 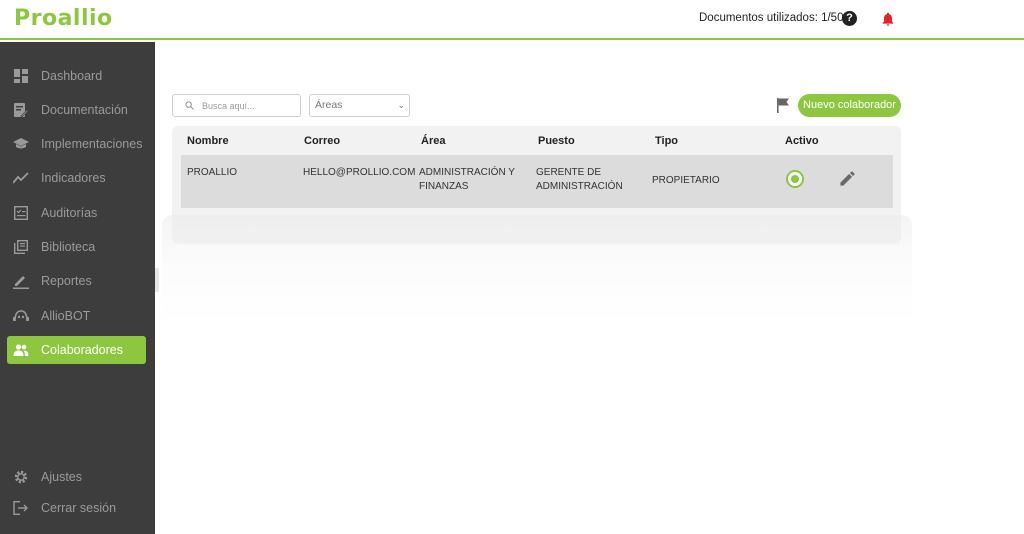 What do you see at coordinates (512, 20) in the screenshot?
I see `top-bar: Proallio Documentos utilizados: 1/50 ?` at bounding box center [512, 20].